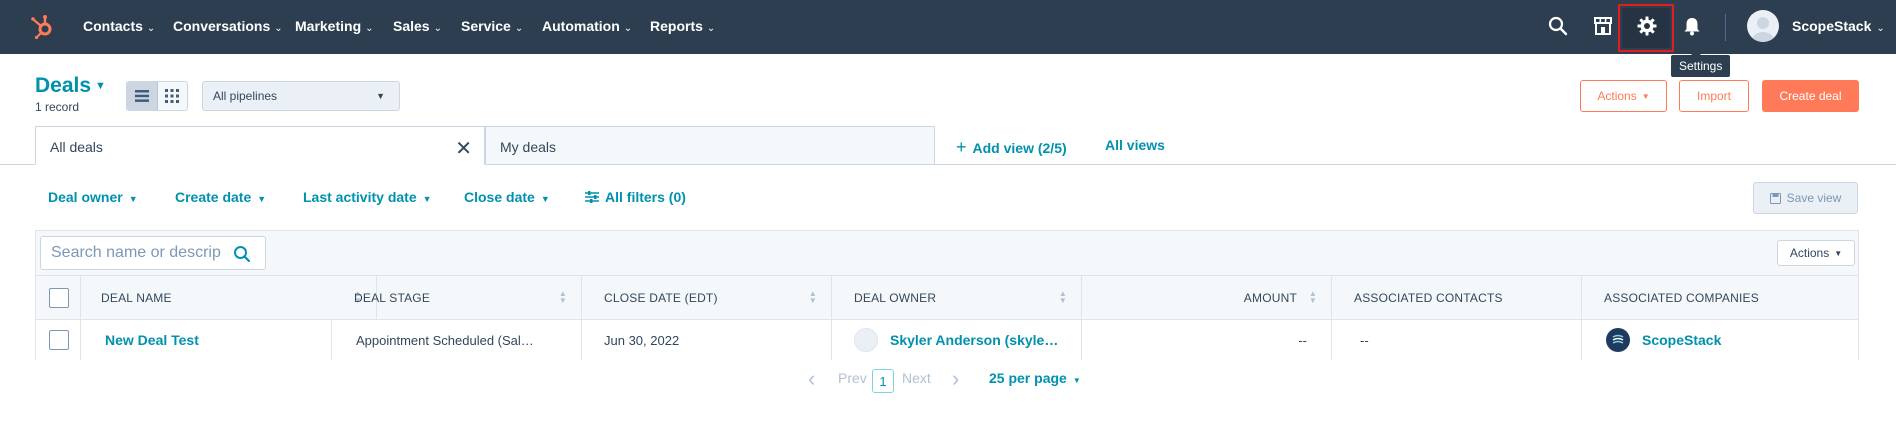  What do you see at coordinates (1011, 147) in the screenshot?
I see `add-view-link: + Add view (2/5)` at bounding box center [1011, 147].